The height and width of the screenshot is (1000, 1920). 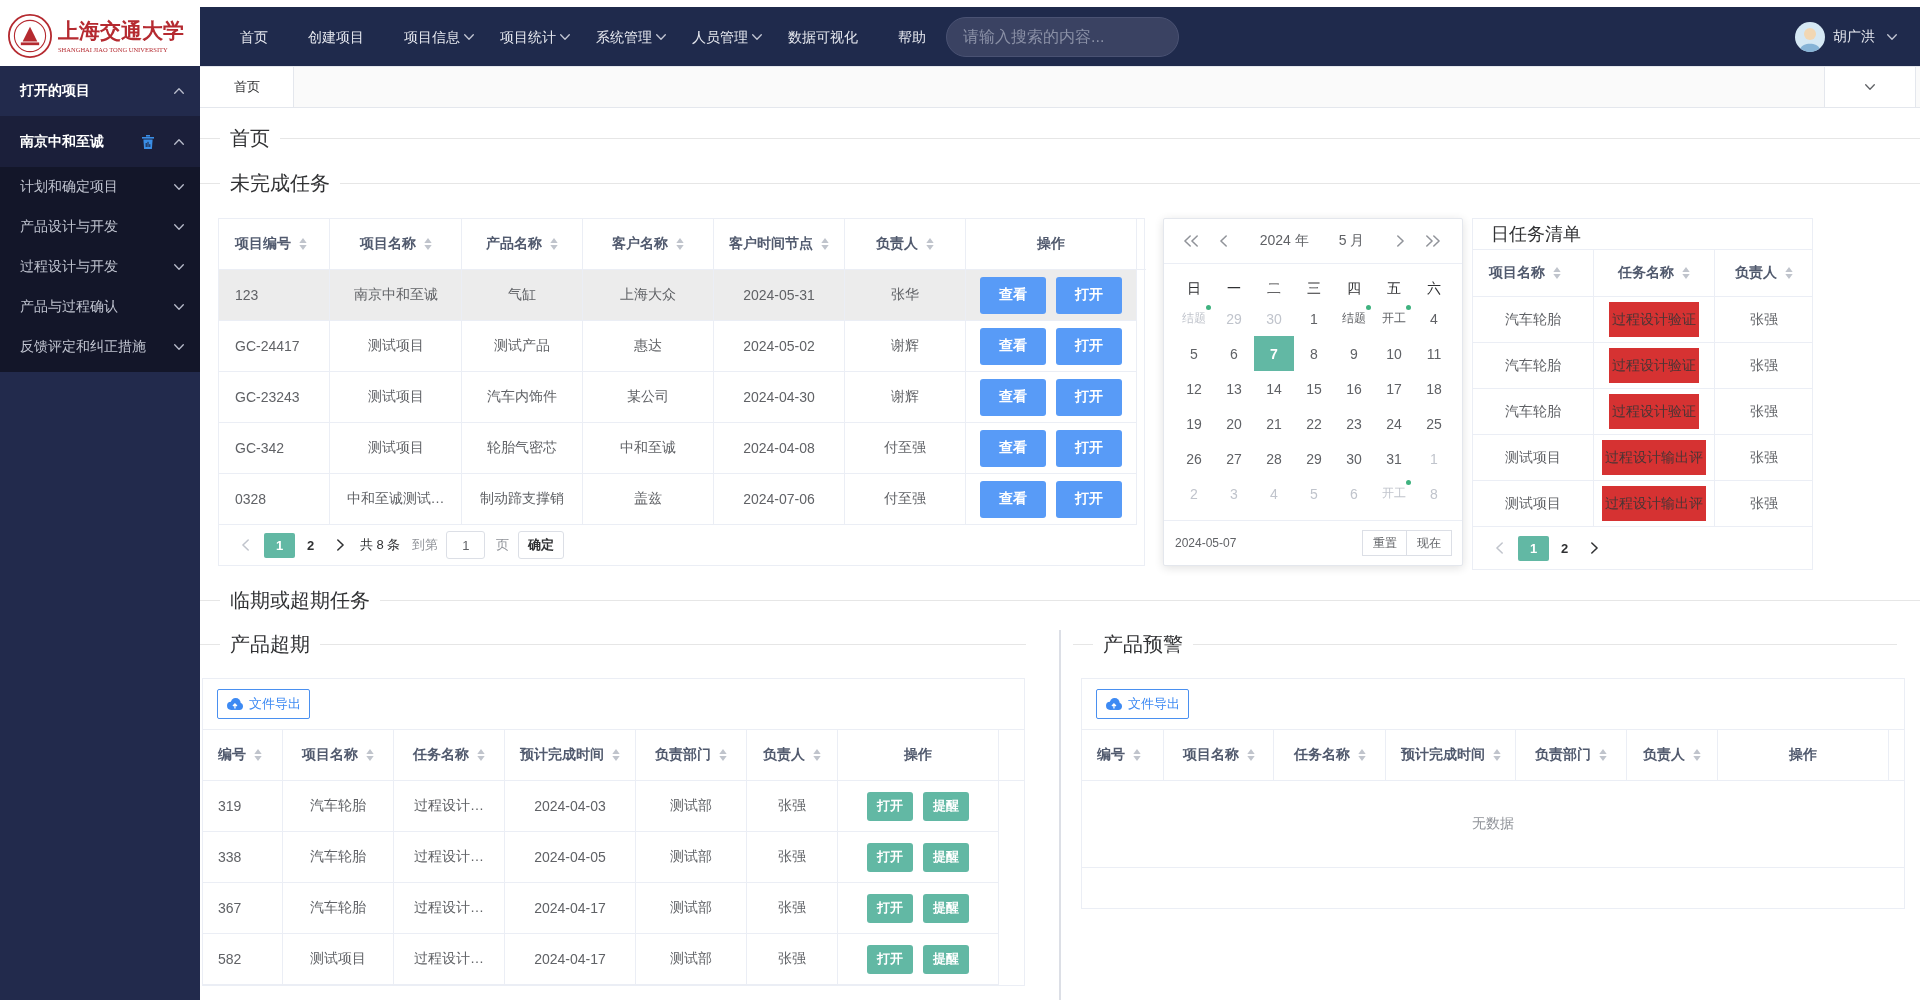 I want to click on next-month-button, so click(x=1400, y=241).